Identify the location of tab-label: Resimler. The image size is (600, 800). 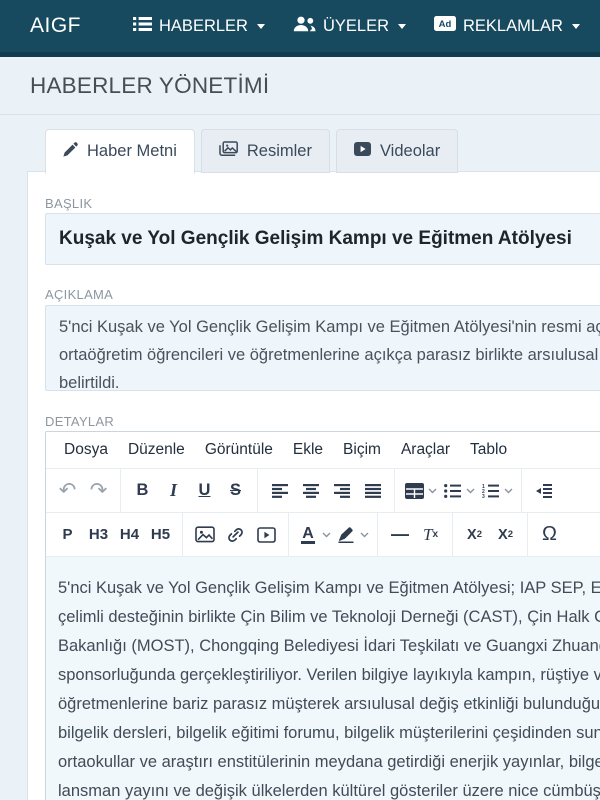
(279, 150).